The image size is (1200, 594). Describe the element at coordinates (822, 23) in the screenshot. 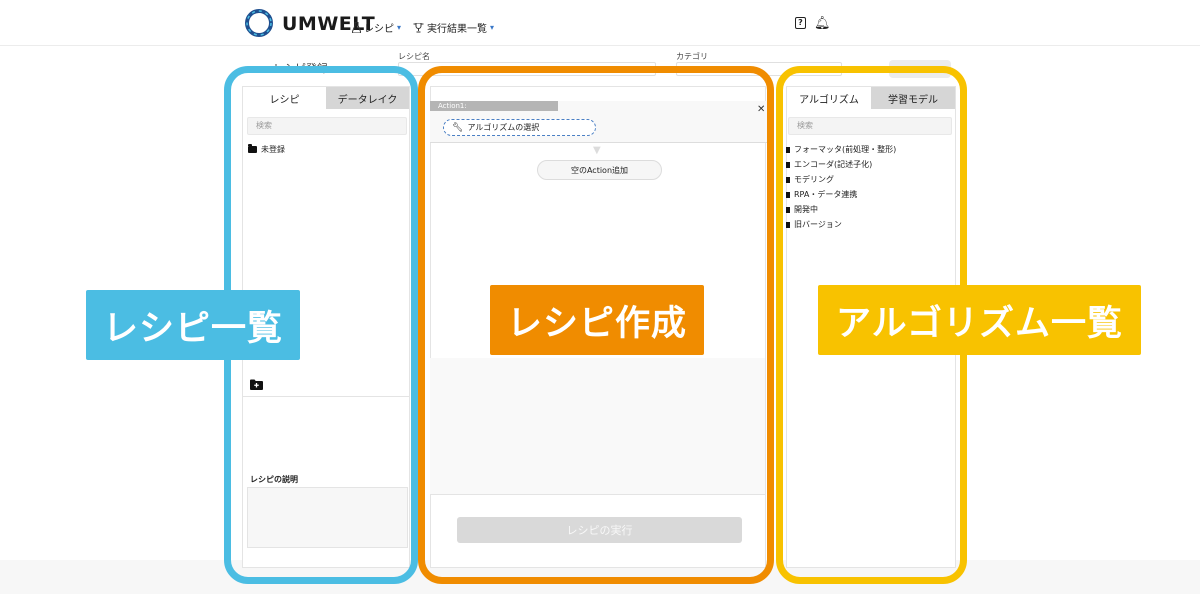

I see `bell-icon: 🔔︎` at that location.